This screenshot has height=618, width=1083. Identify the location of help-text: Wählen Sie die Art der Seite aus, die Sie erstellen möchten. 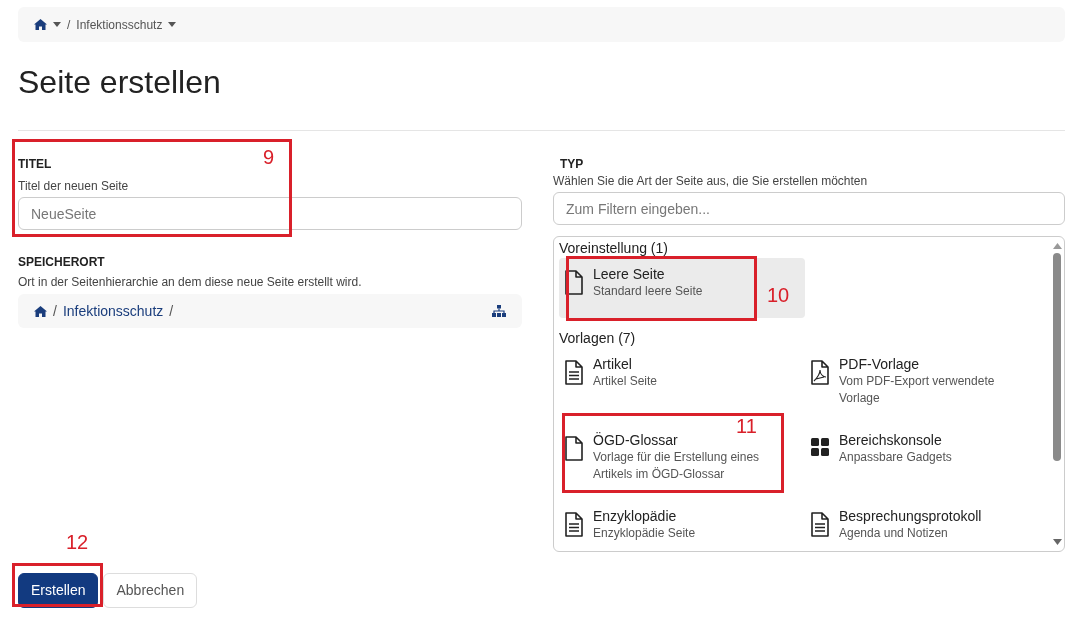
(711, 181).